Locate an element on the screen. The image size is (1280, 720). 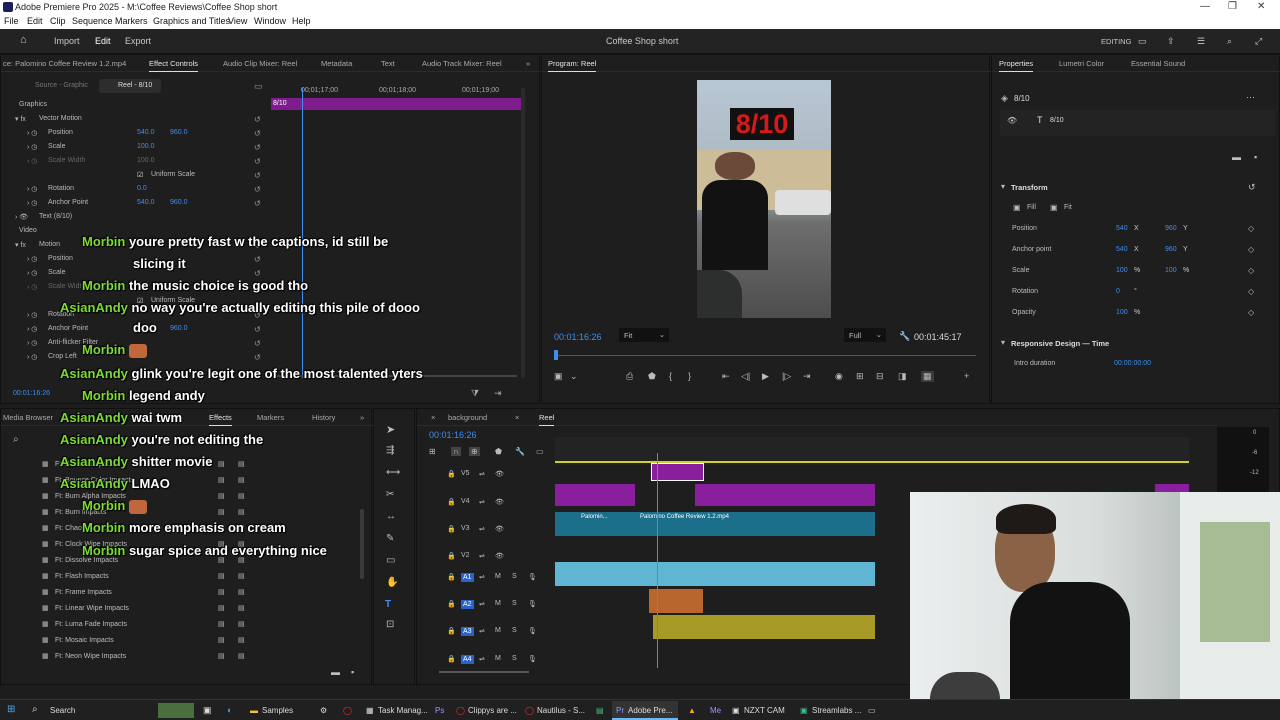
track-header: 🔒 V2 ⇌ 👁 is located at coordinates (494, 558).